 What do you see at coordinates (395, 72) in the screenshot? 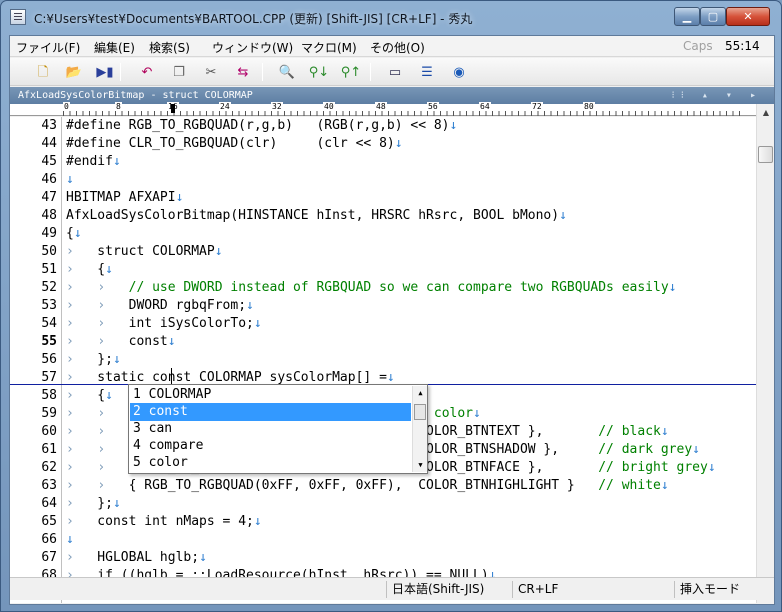
I see `grep-icon: ▭` at bounding box center [395, 72].